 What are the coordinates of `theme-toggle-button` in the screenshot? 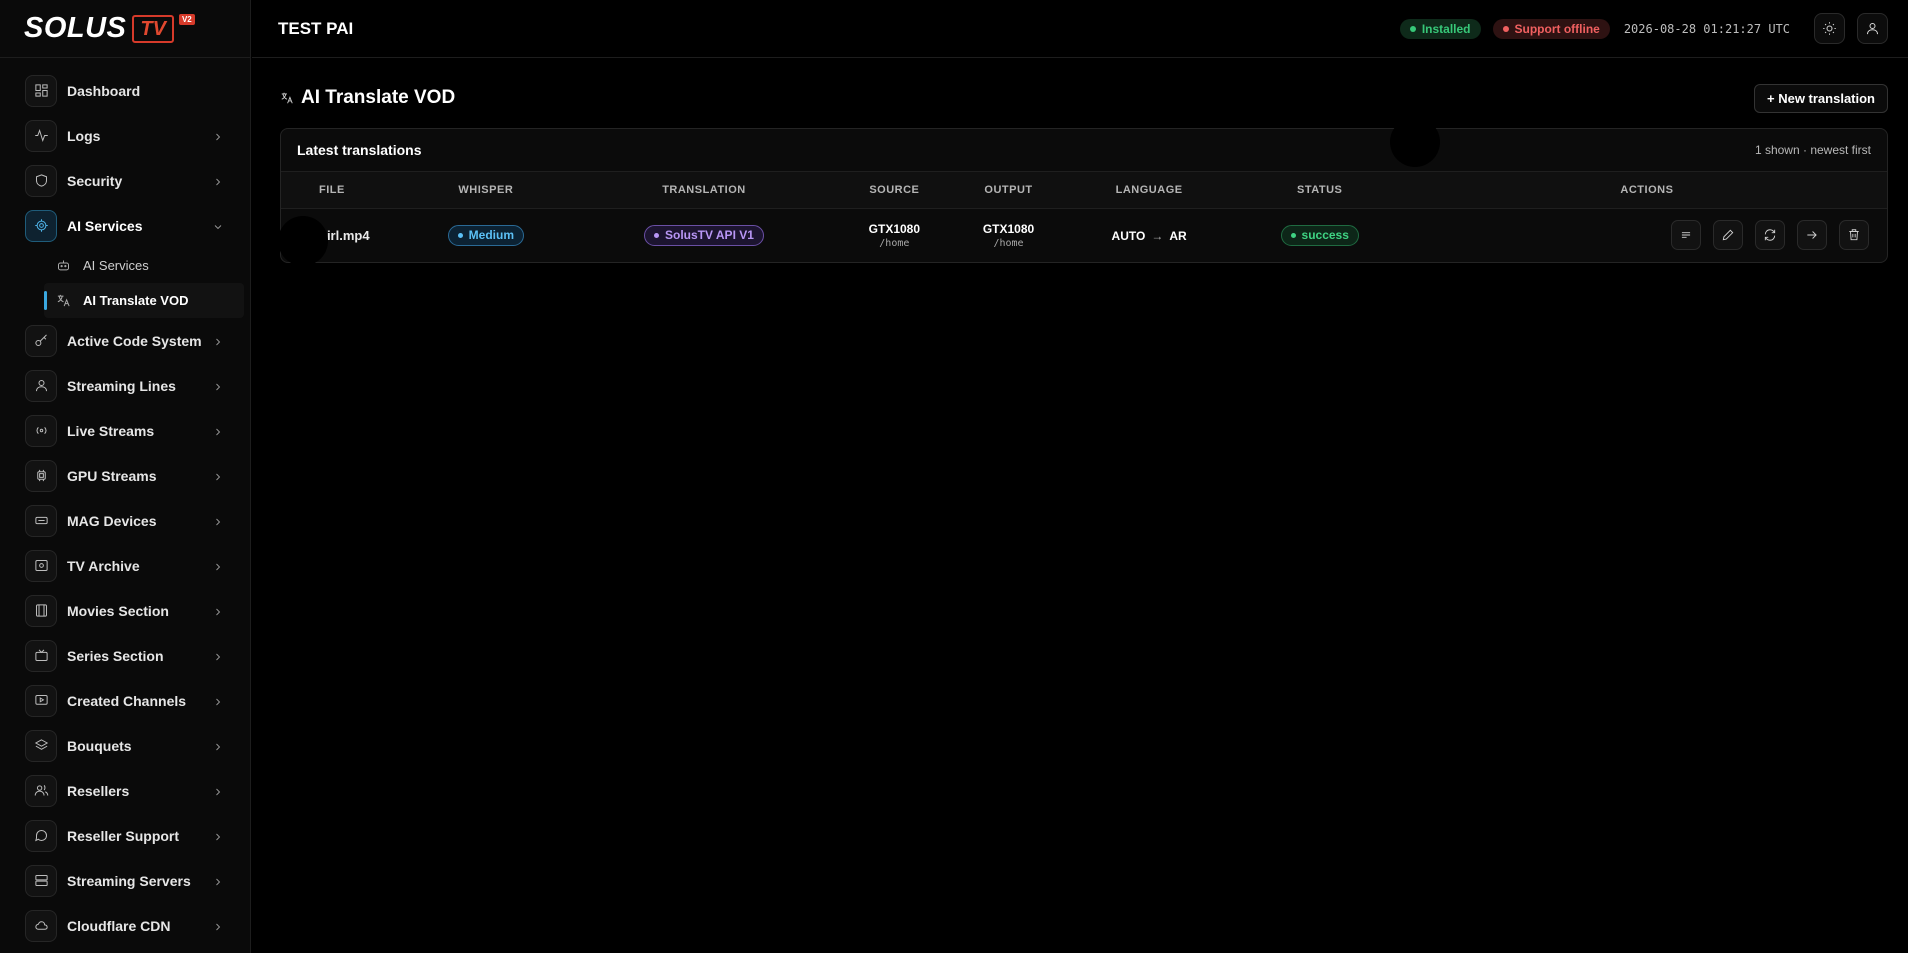 It's located at (1829, 28).